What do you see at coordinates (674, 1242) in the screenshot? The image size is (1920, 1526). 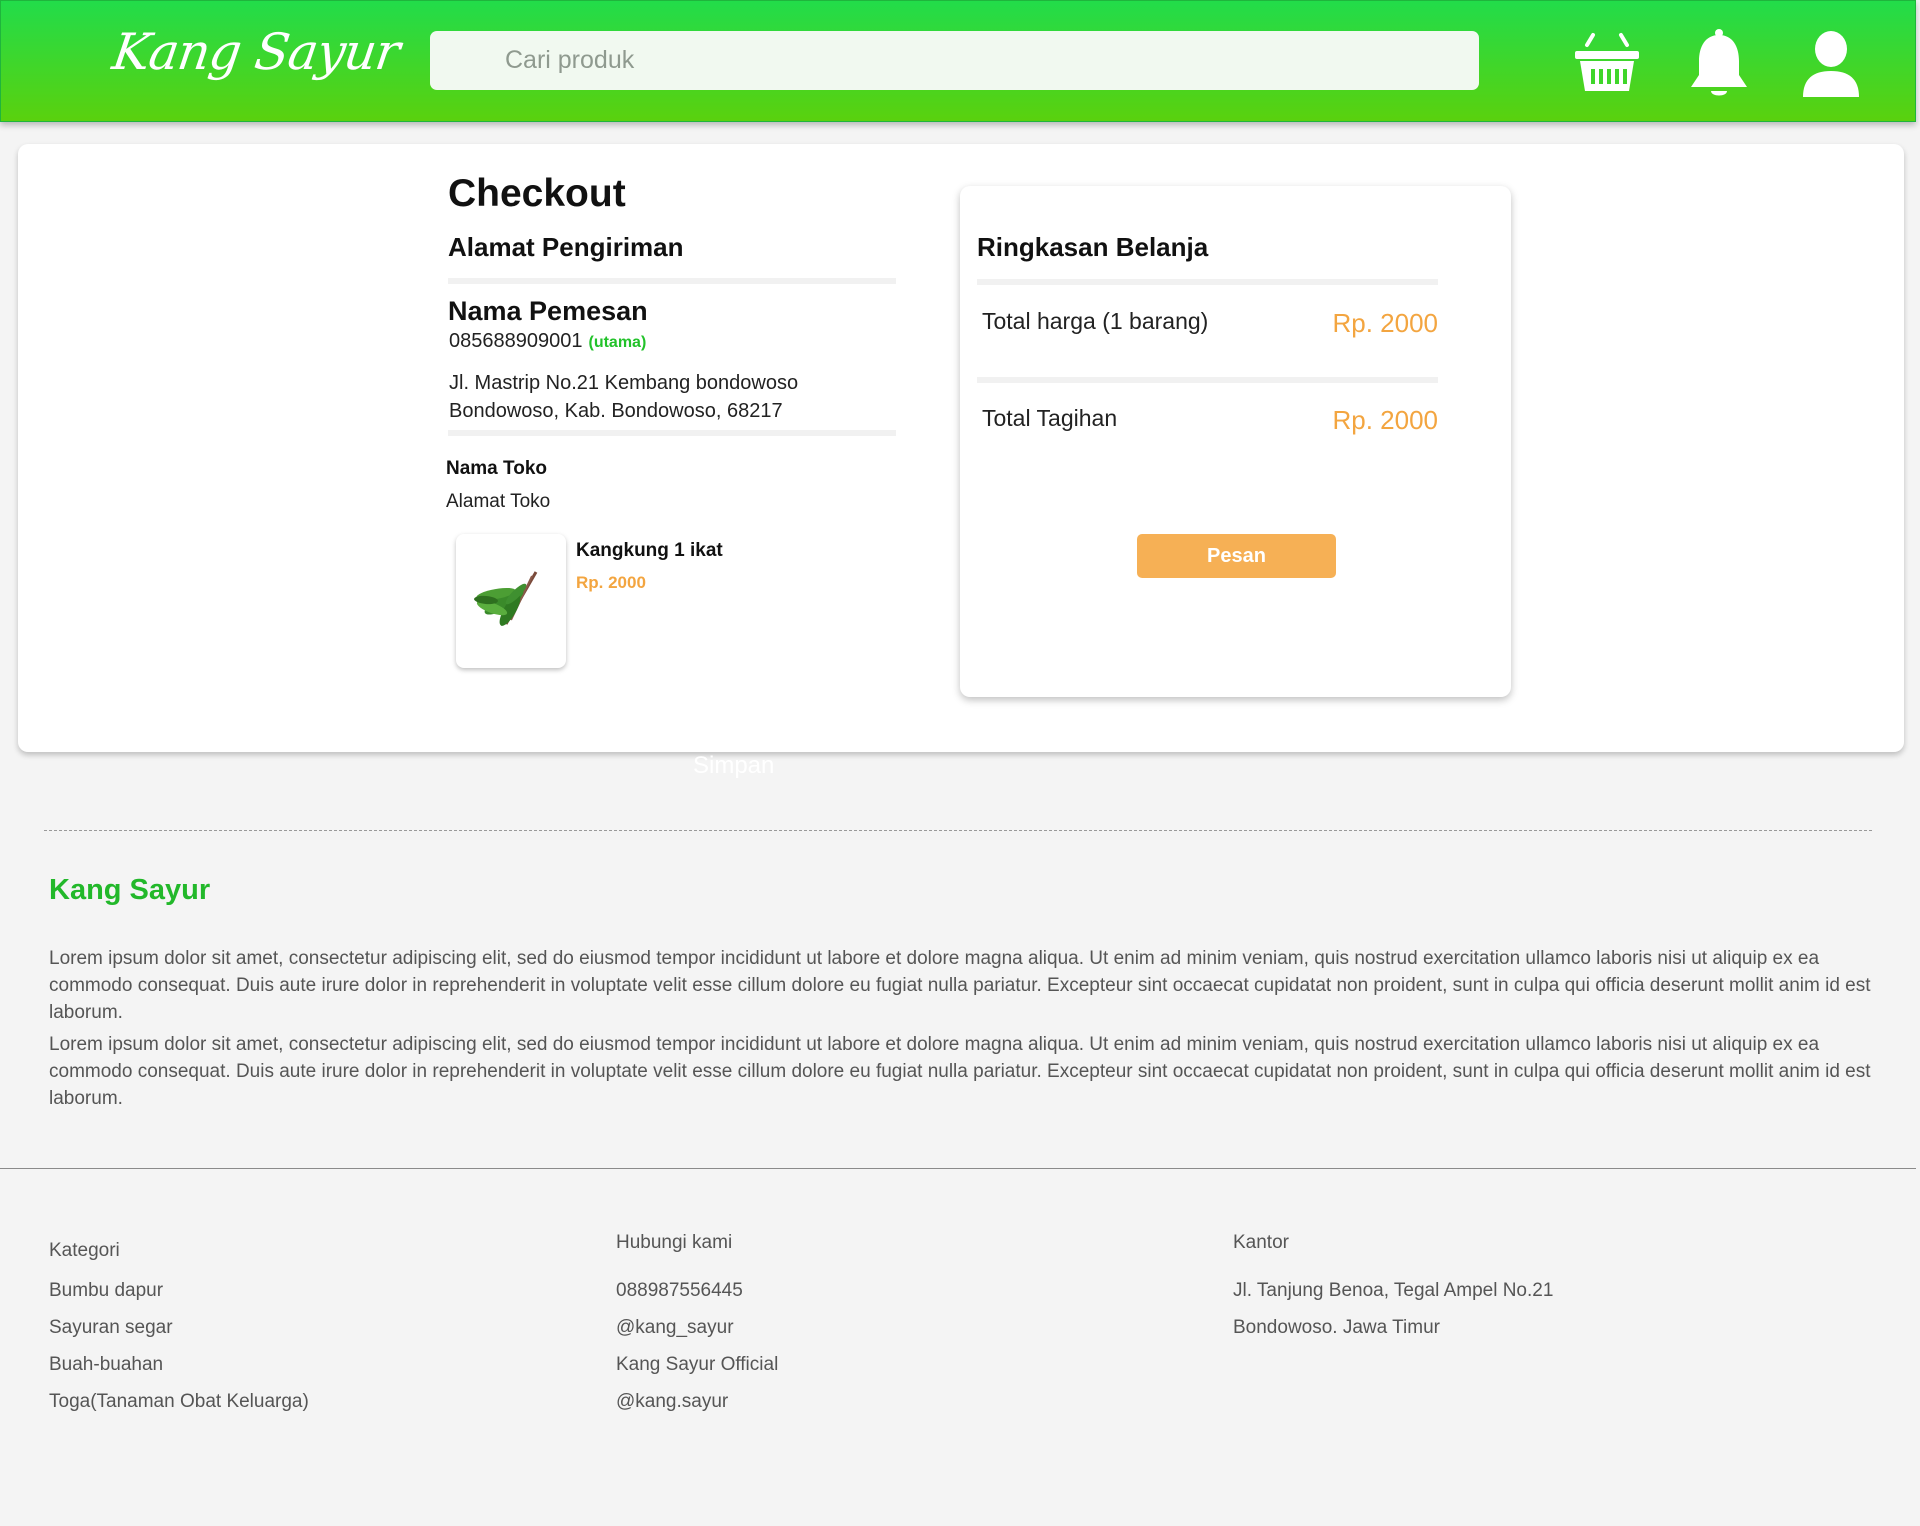 I see `footer-contact-title: Hubungi kami` at bounding box center [674, 1242].